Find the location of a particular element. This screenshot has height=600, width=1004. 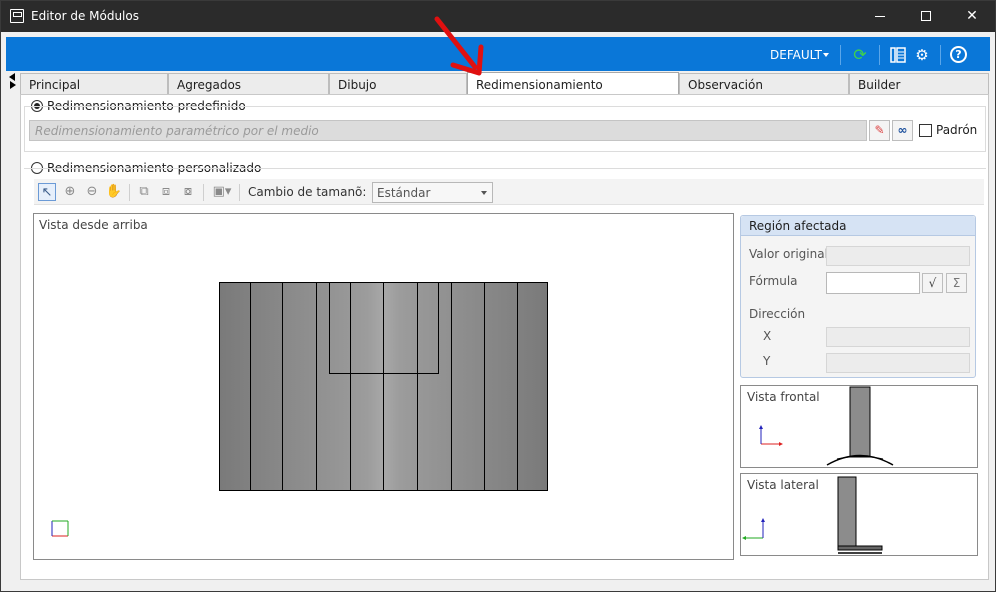

formula-label: Fórmula is located at coordinates (773, 281).